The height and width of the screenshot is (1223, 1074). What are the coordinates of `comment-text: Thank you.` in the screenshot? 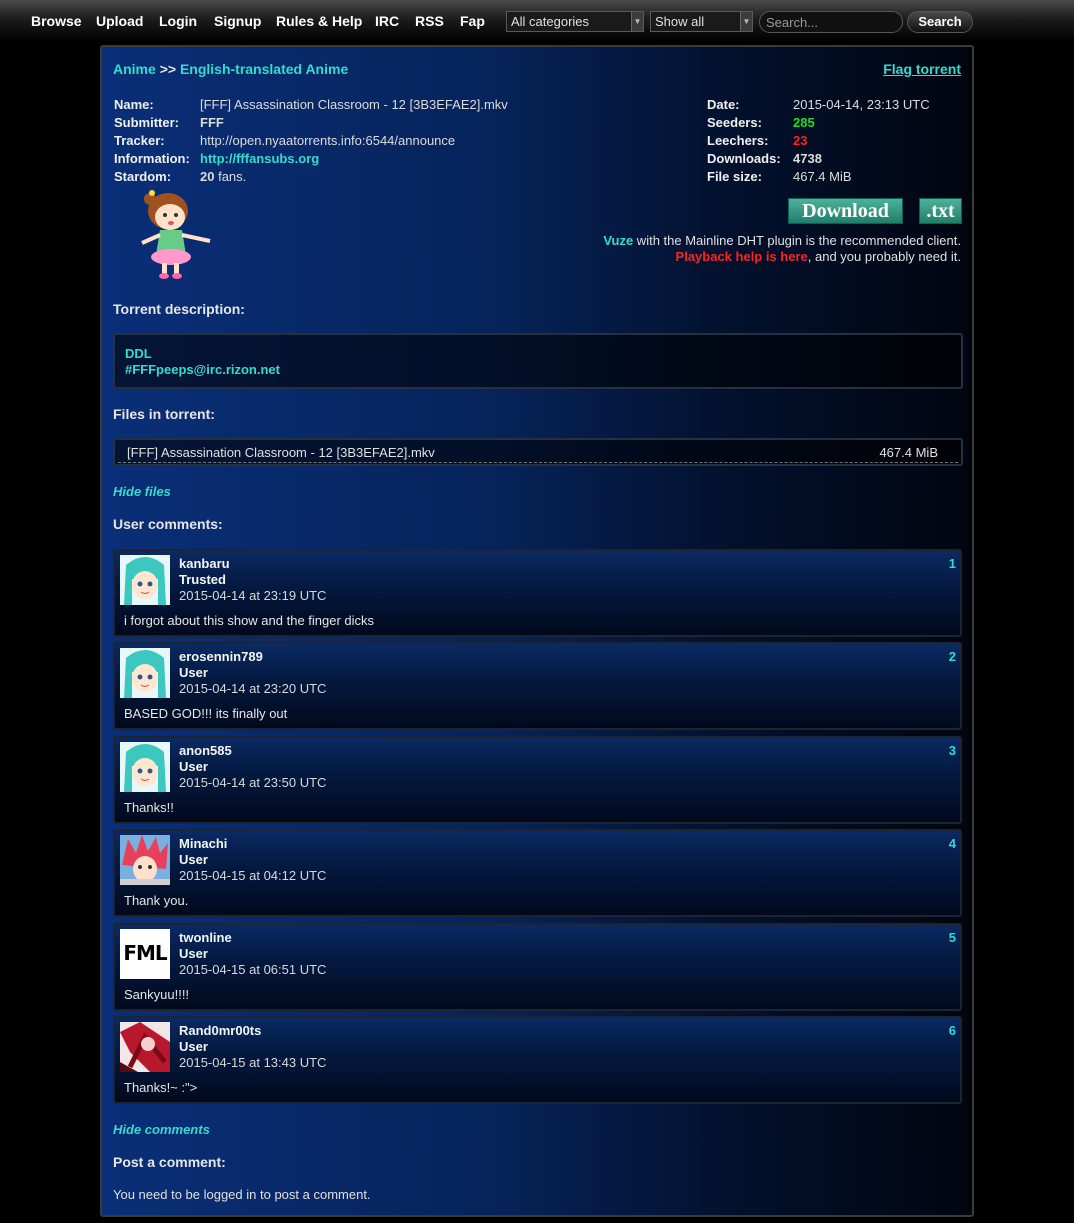 It's located at (156, 900).